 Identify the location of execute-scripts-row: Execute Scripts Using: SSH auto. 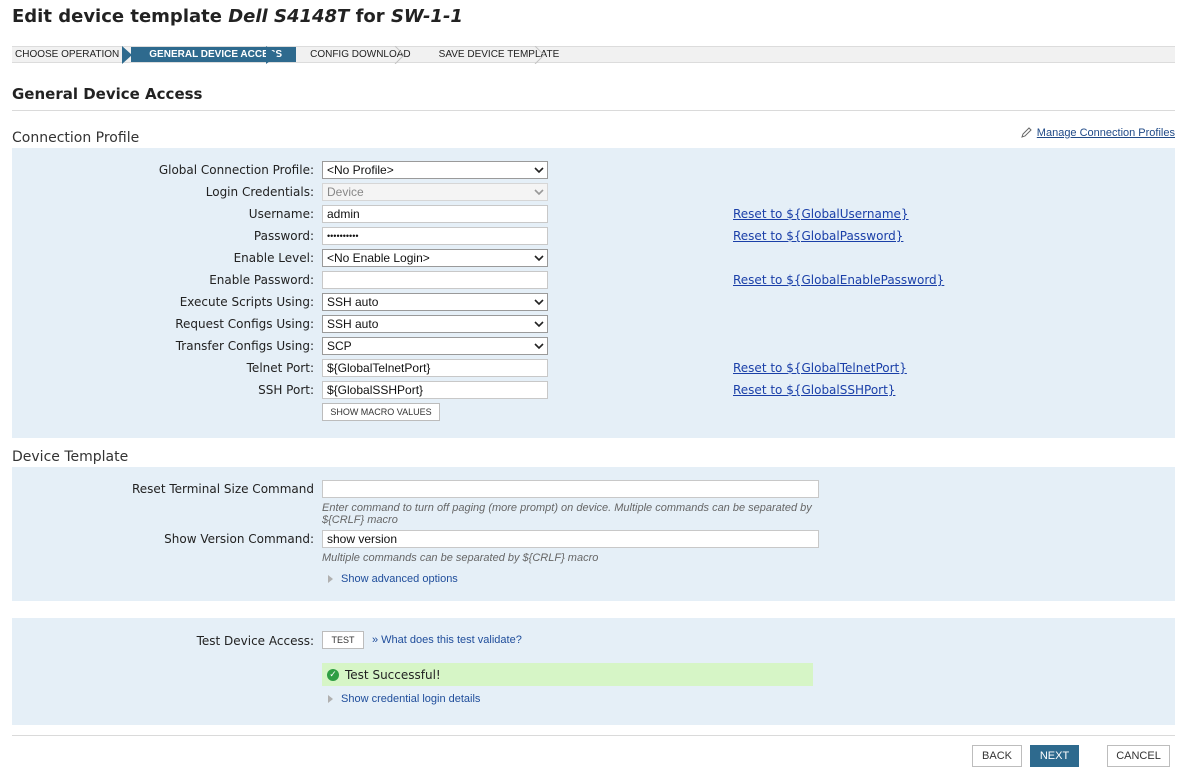
(593, 302).